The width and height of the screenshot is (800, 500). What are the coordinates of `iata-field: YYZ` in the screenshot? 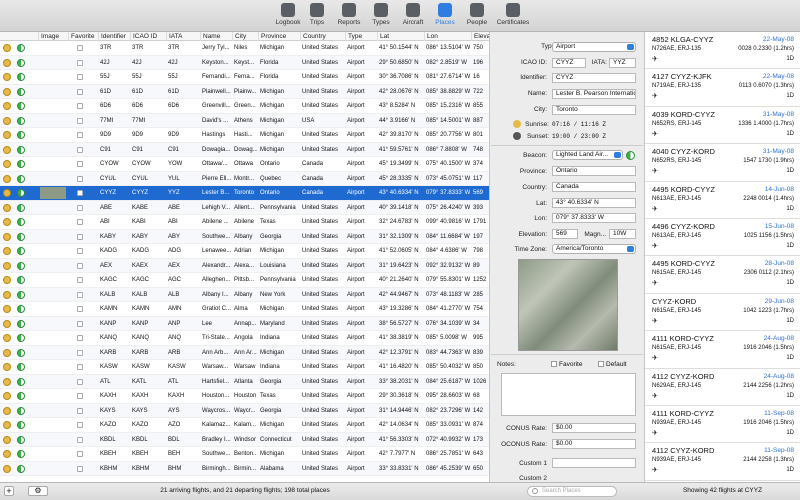 It's located at (622, 63).